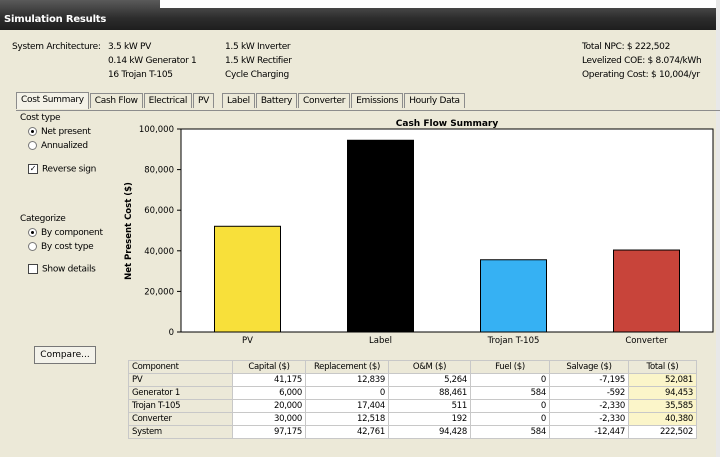 The image size is (720, 457). I want to click on table-cell: PV, so click(180, 380).